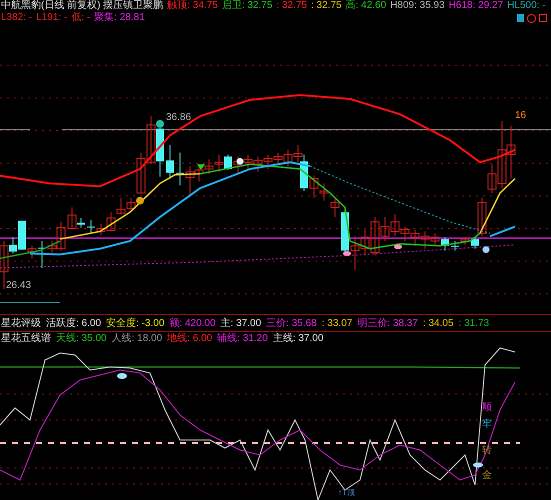 The height and width of the screenshot is (500, 551). What do you see at coordinates (346, 492) in the screenshot?
I see `signal-label: ↑T顶` at bounding box center [346, 492].